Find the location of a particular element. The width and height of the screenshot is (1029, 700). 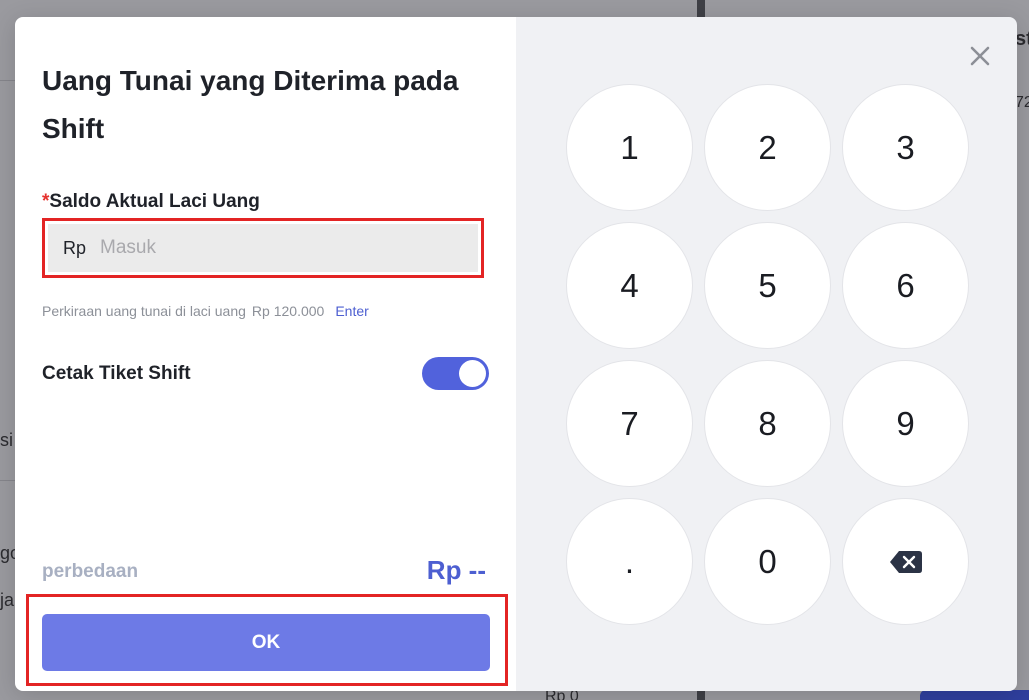

toggle-label: Cetak Tiket Shift is located at coordinates (116, 373).